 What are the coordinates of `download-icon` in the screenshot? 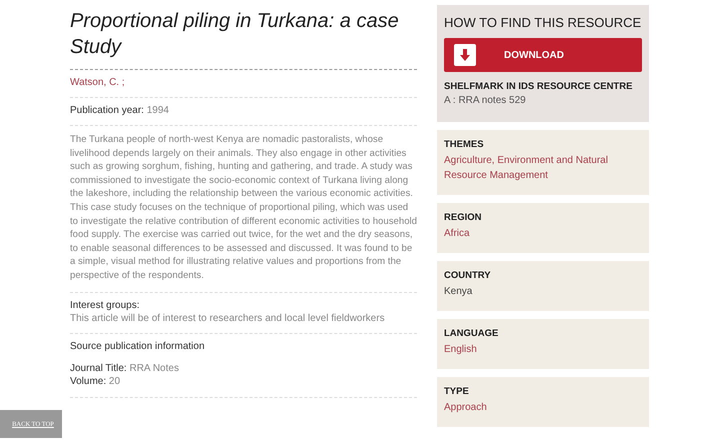 It's located at (465, 55).